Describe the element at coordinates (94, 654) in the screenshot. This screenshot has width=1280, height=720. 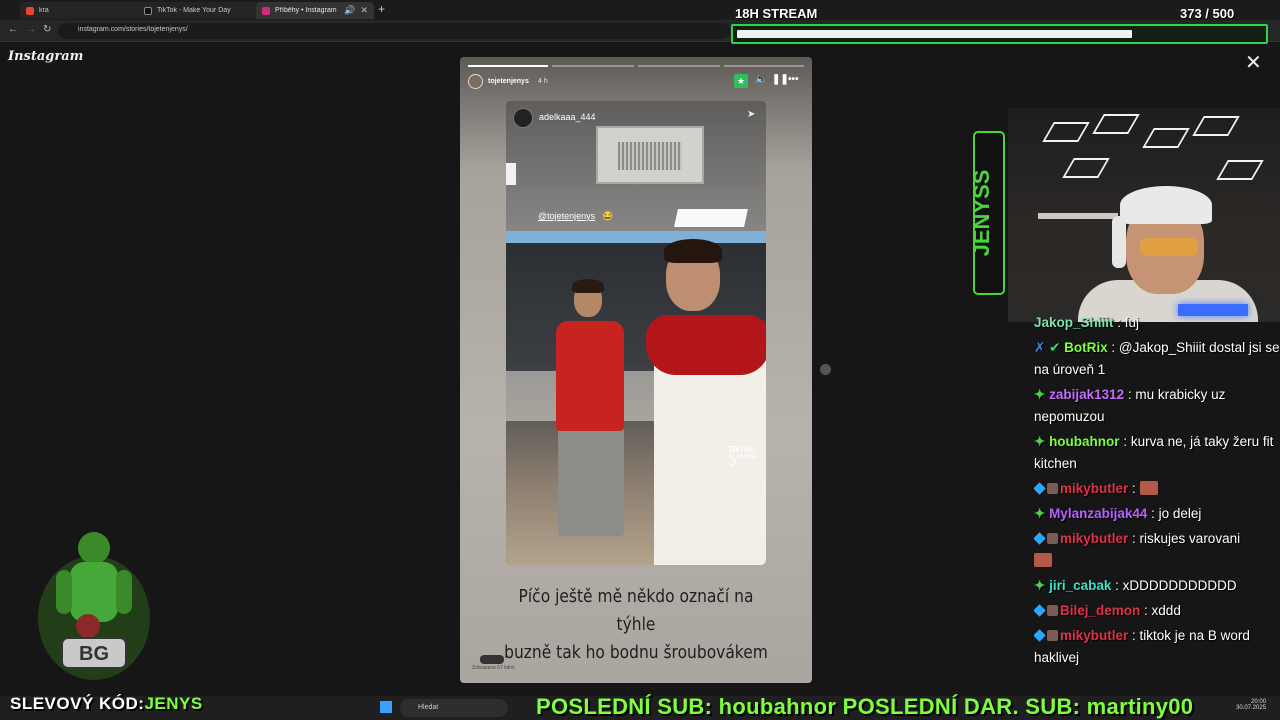
I see `svg-text: BG` at that location.